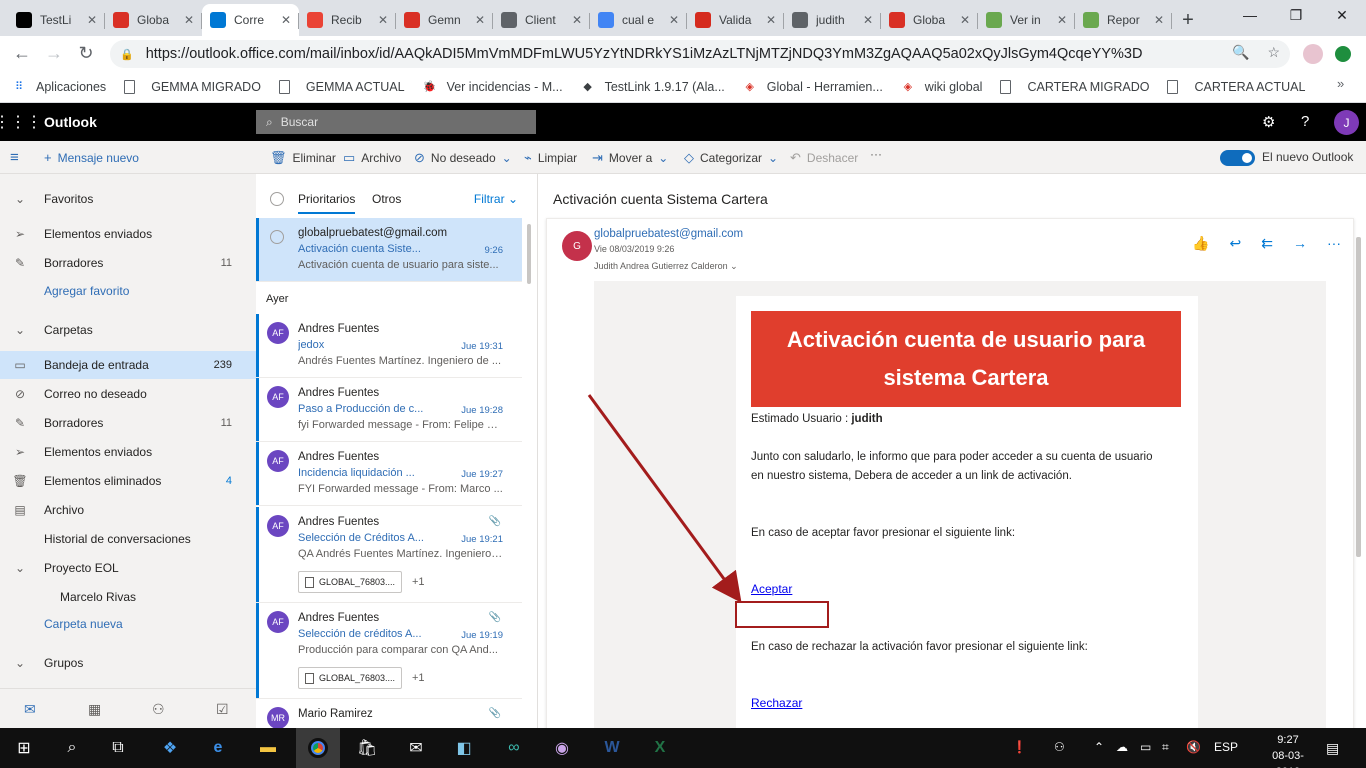 Image resolution: width=1366 pixels, height=768 pixels. Describe the element at coordinates (303, 158) in the screenshot. I see `delete-button: 🗑 Eliminar` at that location.